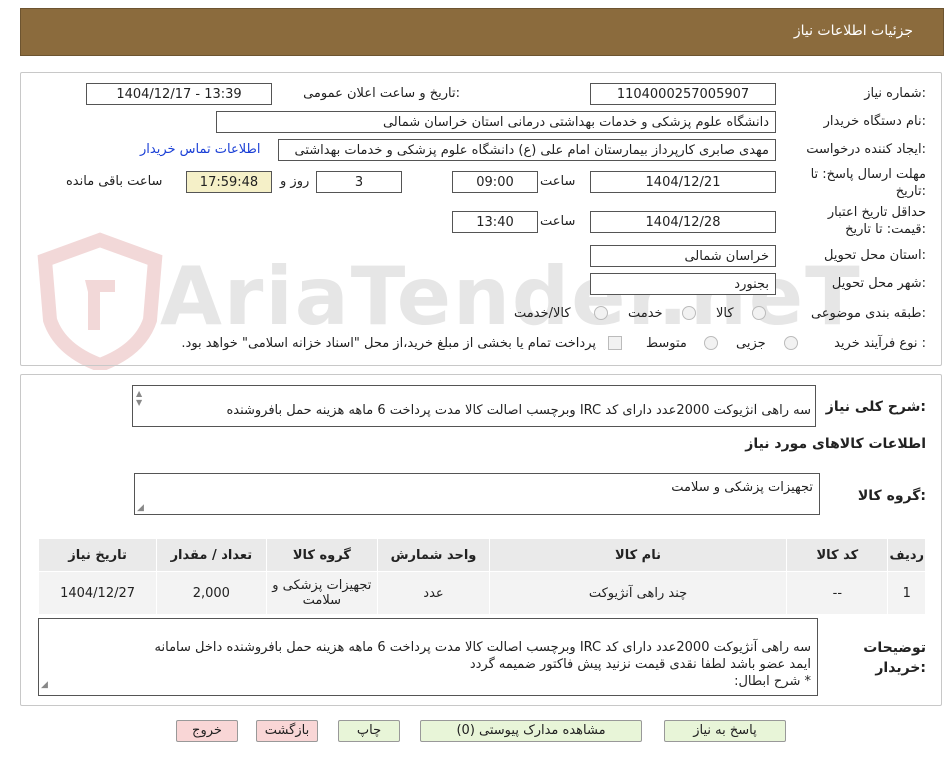 This screenshot has height=764, width=944. I want to click on col-header-group: گروه کالا, so click(322, 555).